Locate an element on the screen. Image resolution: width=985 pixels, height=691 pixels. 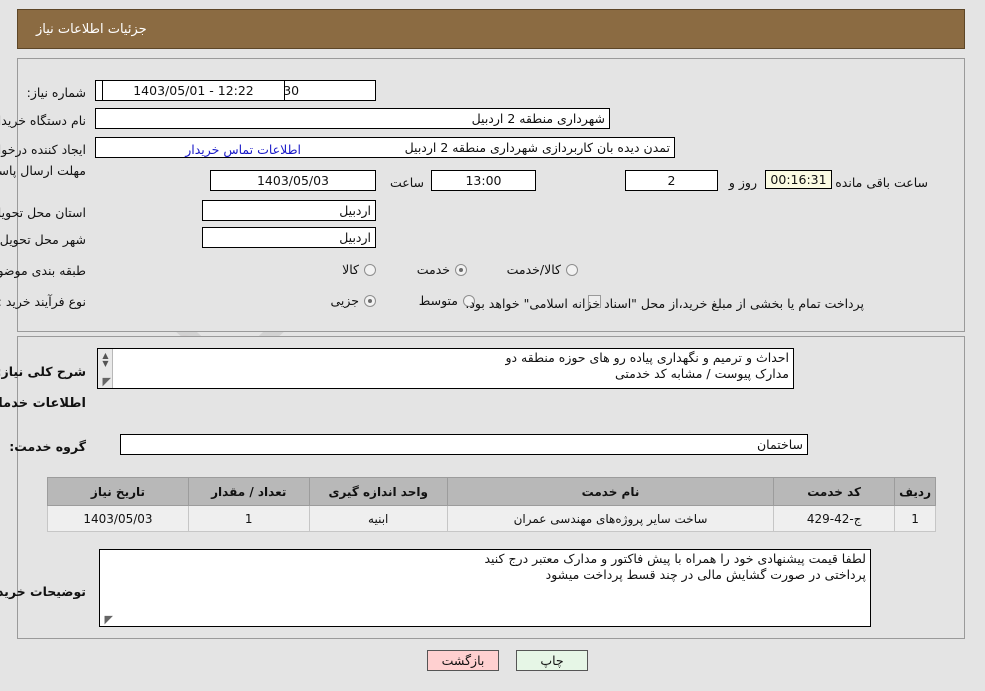
city-value: اردبیل is located at coordinates (290, 237).